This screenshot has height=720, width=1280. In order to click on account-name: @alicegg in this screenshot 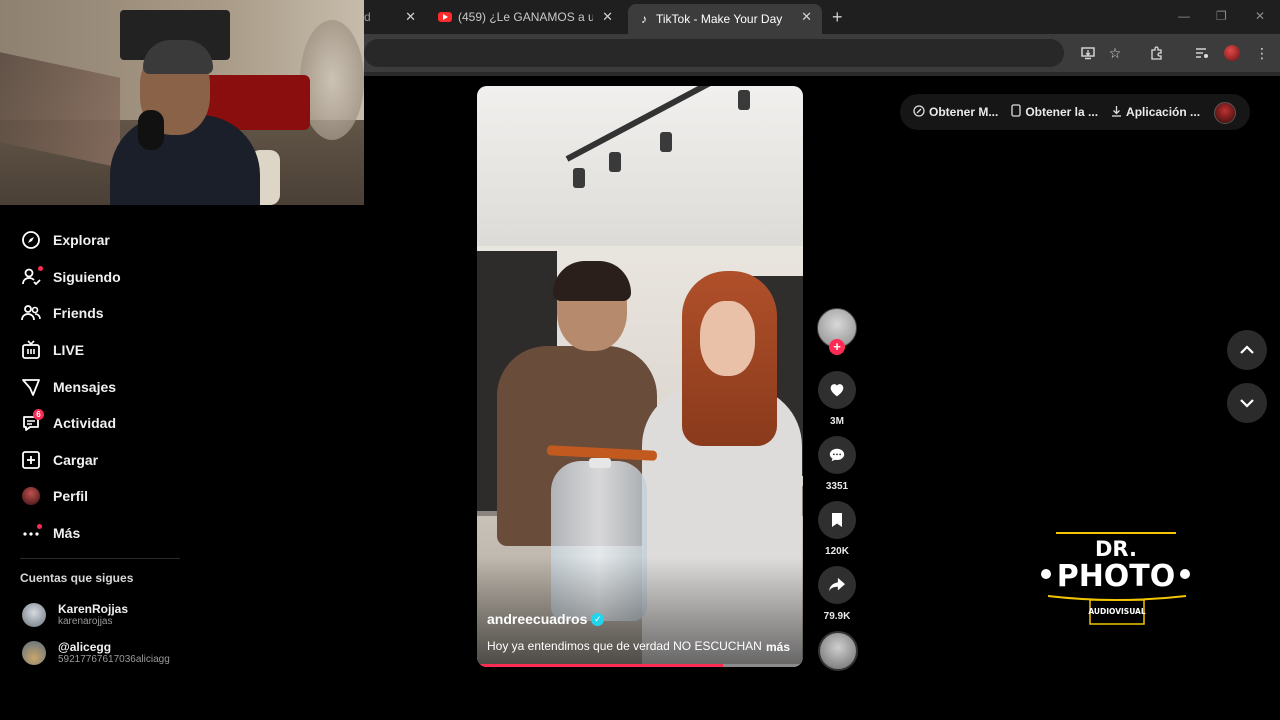, I will do `click(85, 647)`.